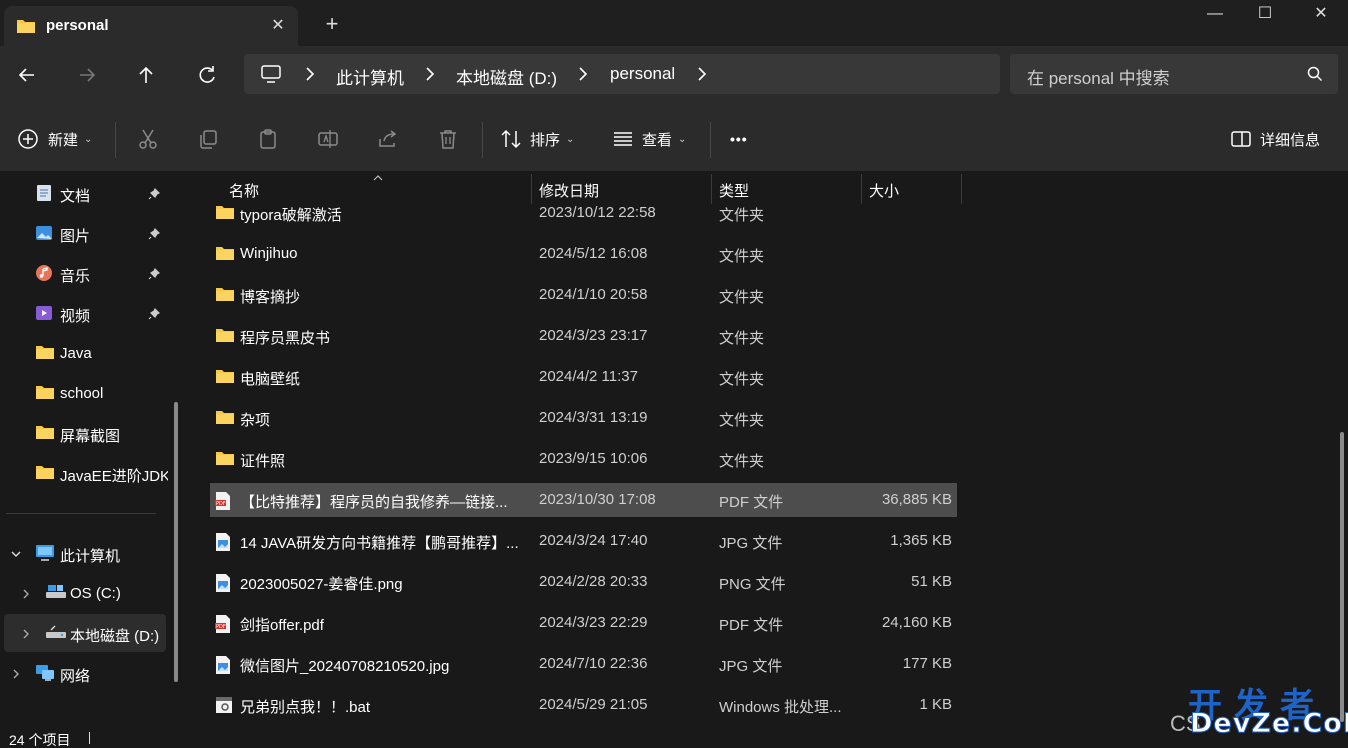  I want to click on file-size: 36,885 KB, so click(916, 499).